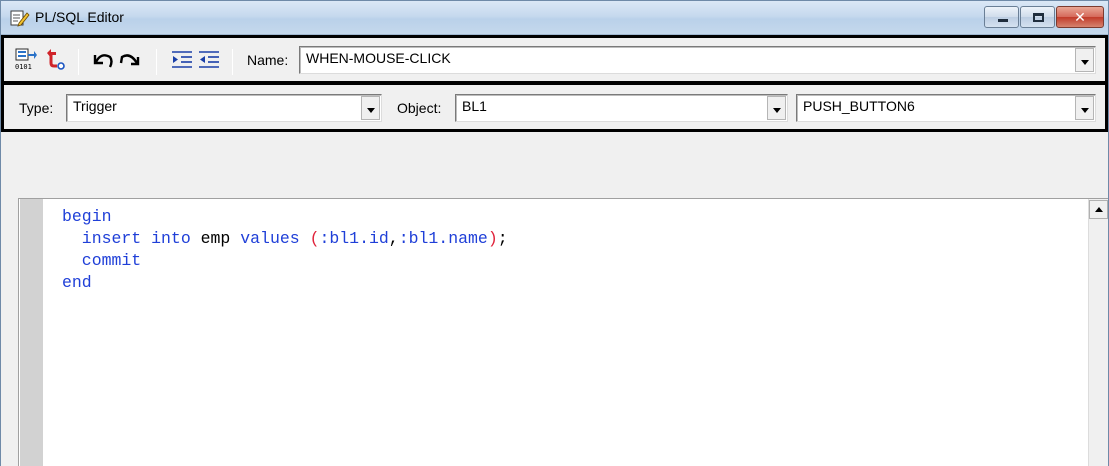 This screenshot has width=1109, height=466. I want to click on close-icon: ✕, so click(1080, 17).